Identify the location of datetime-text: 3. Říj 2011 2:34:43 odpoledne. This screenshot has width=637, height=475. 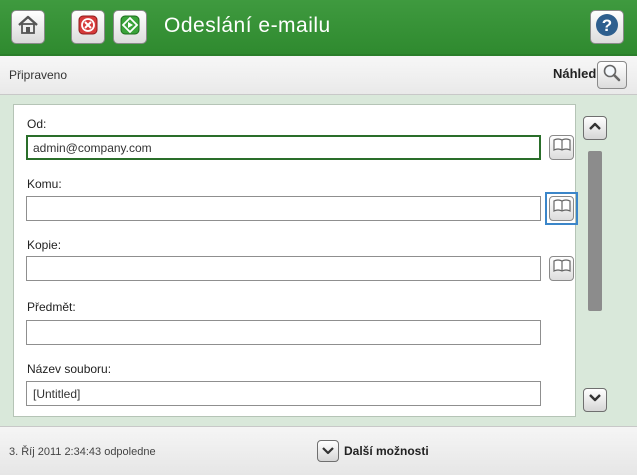
(82, 452).